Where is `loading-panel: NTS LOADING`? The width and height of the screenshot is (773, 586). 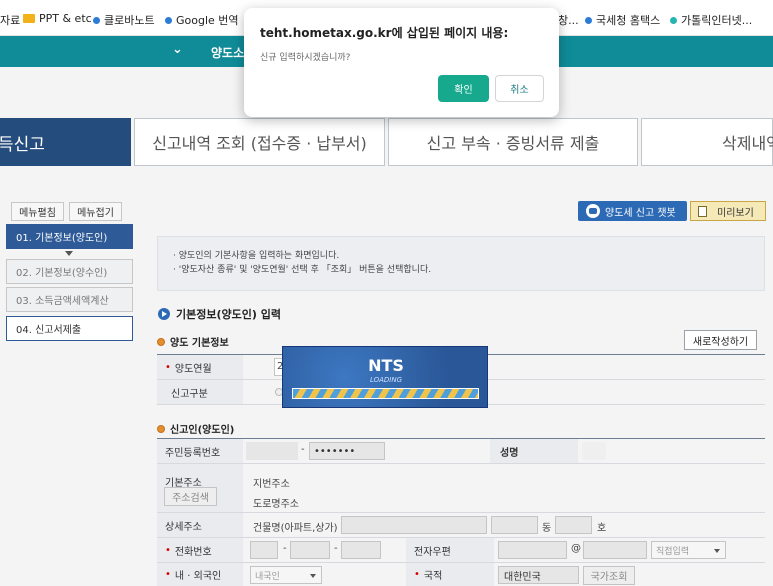
loading-panel: NTS LOADING is located at coordinates (385, 377).